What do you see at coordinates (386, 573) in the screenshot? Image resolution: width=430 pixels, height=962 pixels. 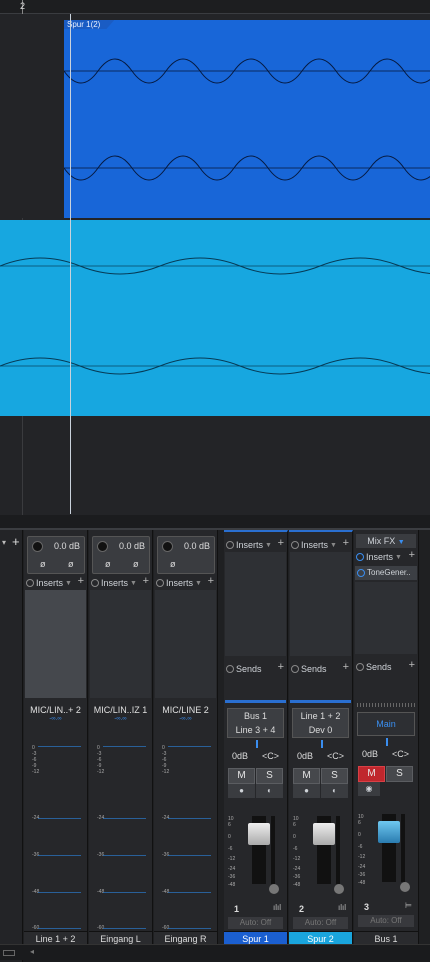 I see `insert-plugin-slot: ToneGener..` at bounding box center [386, 573].